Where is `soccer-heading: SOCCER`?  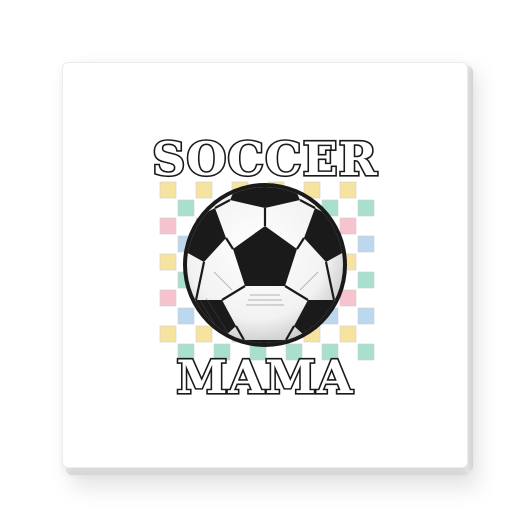
soccer-heading: SOCCER is located at coordinates (265, 159).